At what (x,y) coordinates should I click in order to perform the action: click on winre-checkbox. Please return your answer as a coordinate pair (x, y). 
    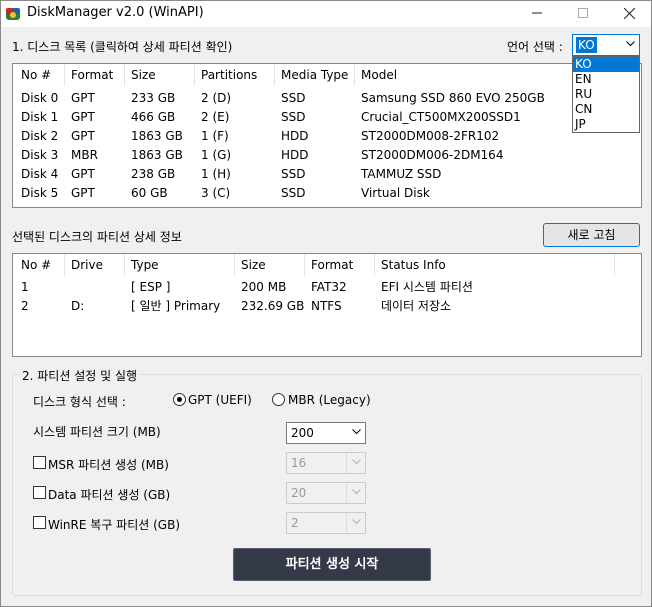
    Looking at the image, I should click on (39, 522).